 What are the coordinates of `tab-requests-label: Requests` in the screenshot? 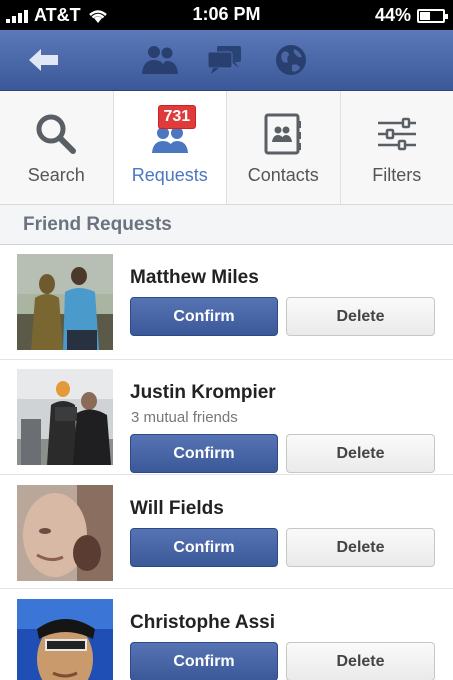 It's located at (169, 175).